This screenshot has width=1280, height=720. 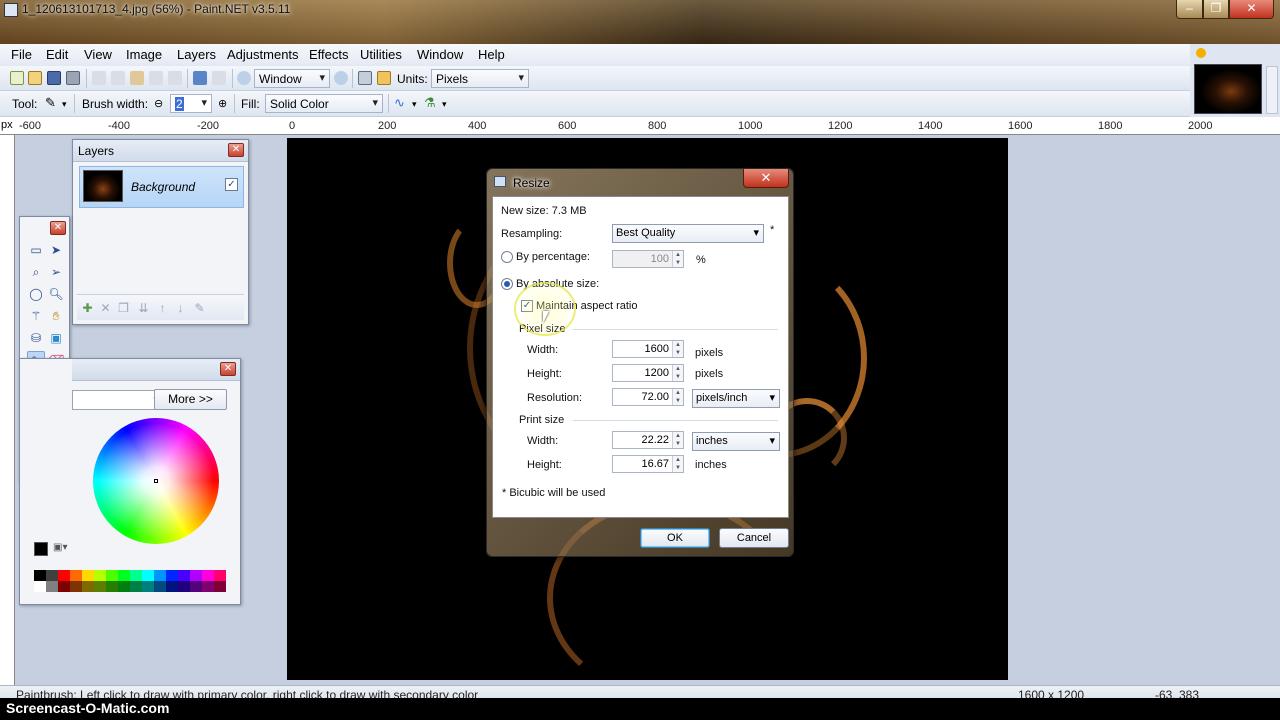 What do you see at coordinates (161, 187) in the screenshot?
I see `layer-item-background: Background ✓` at bounding box center [161, 187].